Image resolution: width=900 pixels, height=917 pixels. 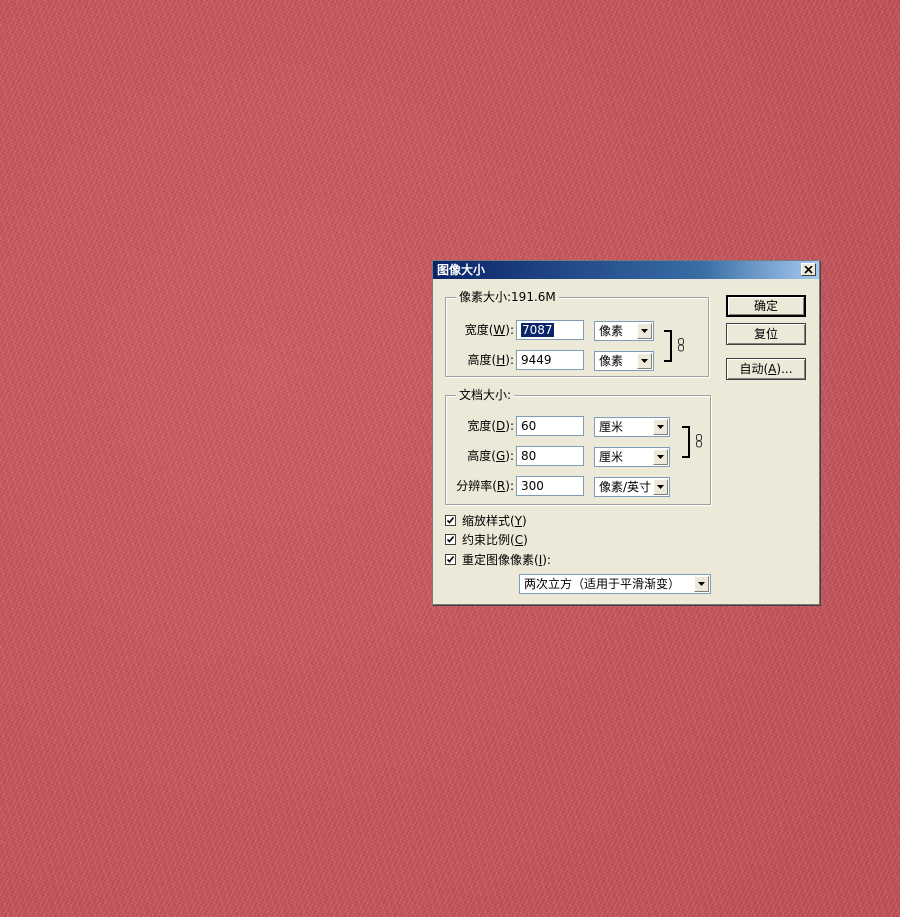 I want to click on reset-button: 复位, so click(x=766, y=334).